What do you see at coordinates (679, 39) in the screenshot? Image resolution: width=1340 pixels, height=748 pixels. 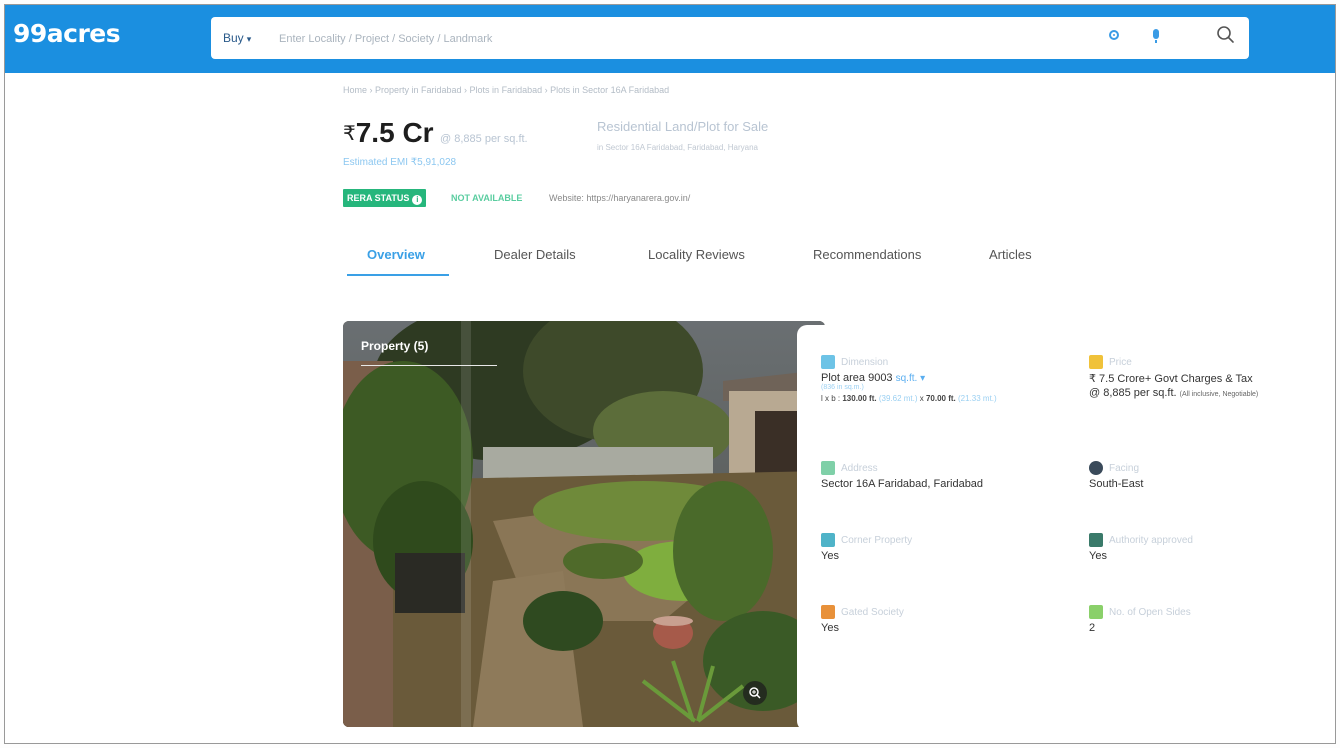 I see `search-input` at bounding box center [679, 39].